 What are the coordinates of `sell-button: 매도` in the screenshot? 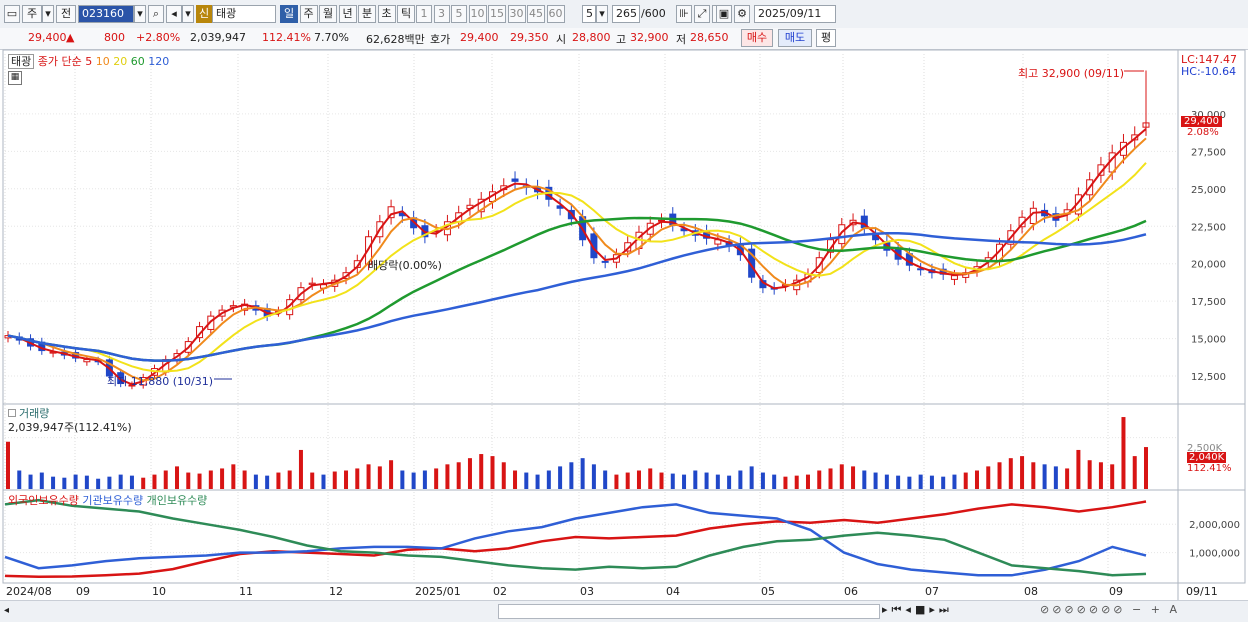 It's located at (795, 38).